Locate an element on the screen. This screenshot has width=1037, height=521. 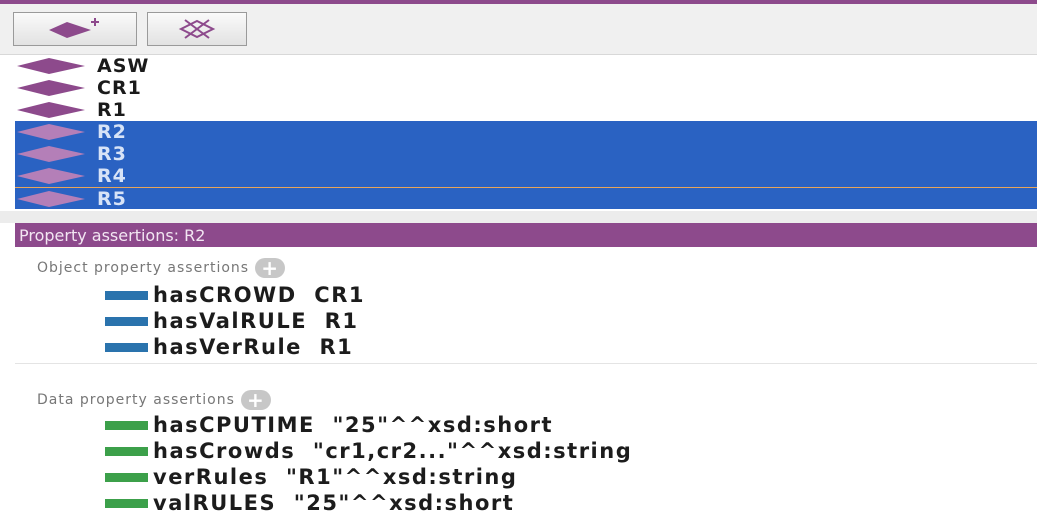
object-property-assertion-row: hasValRULE R1 is located at coordinates (231, 321).